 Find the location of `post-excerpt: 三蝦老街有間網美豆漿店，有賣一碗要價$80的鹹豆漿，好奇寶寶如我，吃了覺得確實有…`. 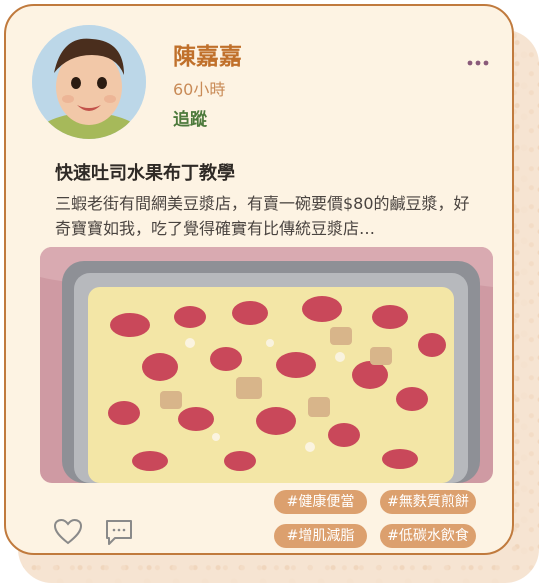

post-excerpt: 三蝦老街有間網美豆漿店，有賣一碗要價$80的鹹豆漿，好奇寶寶如我，吃了覺得確實有… is located at coordinates (262, 216).